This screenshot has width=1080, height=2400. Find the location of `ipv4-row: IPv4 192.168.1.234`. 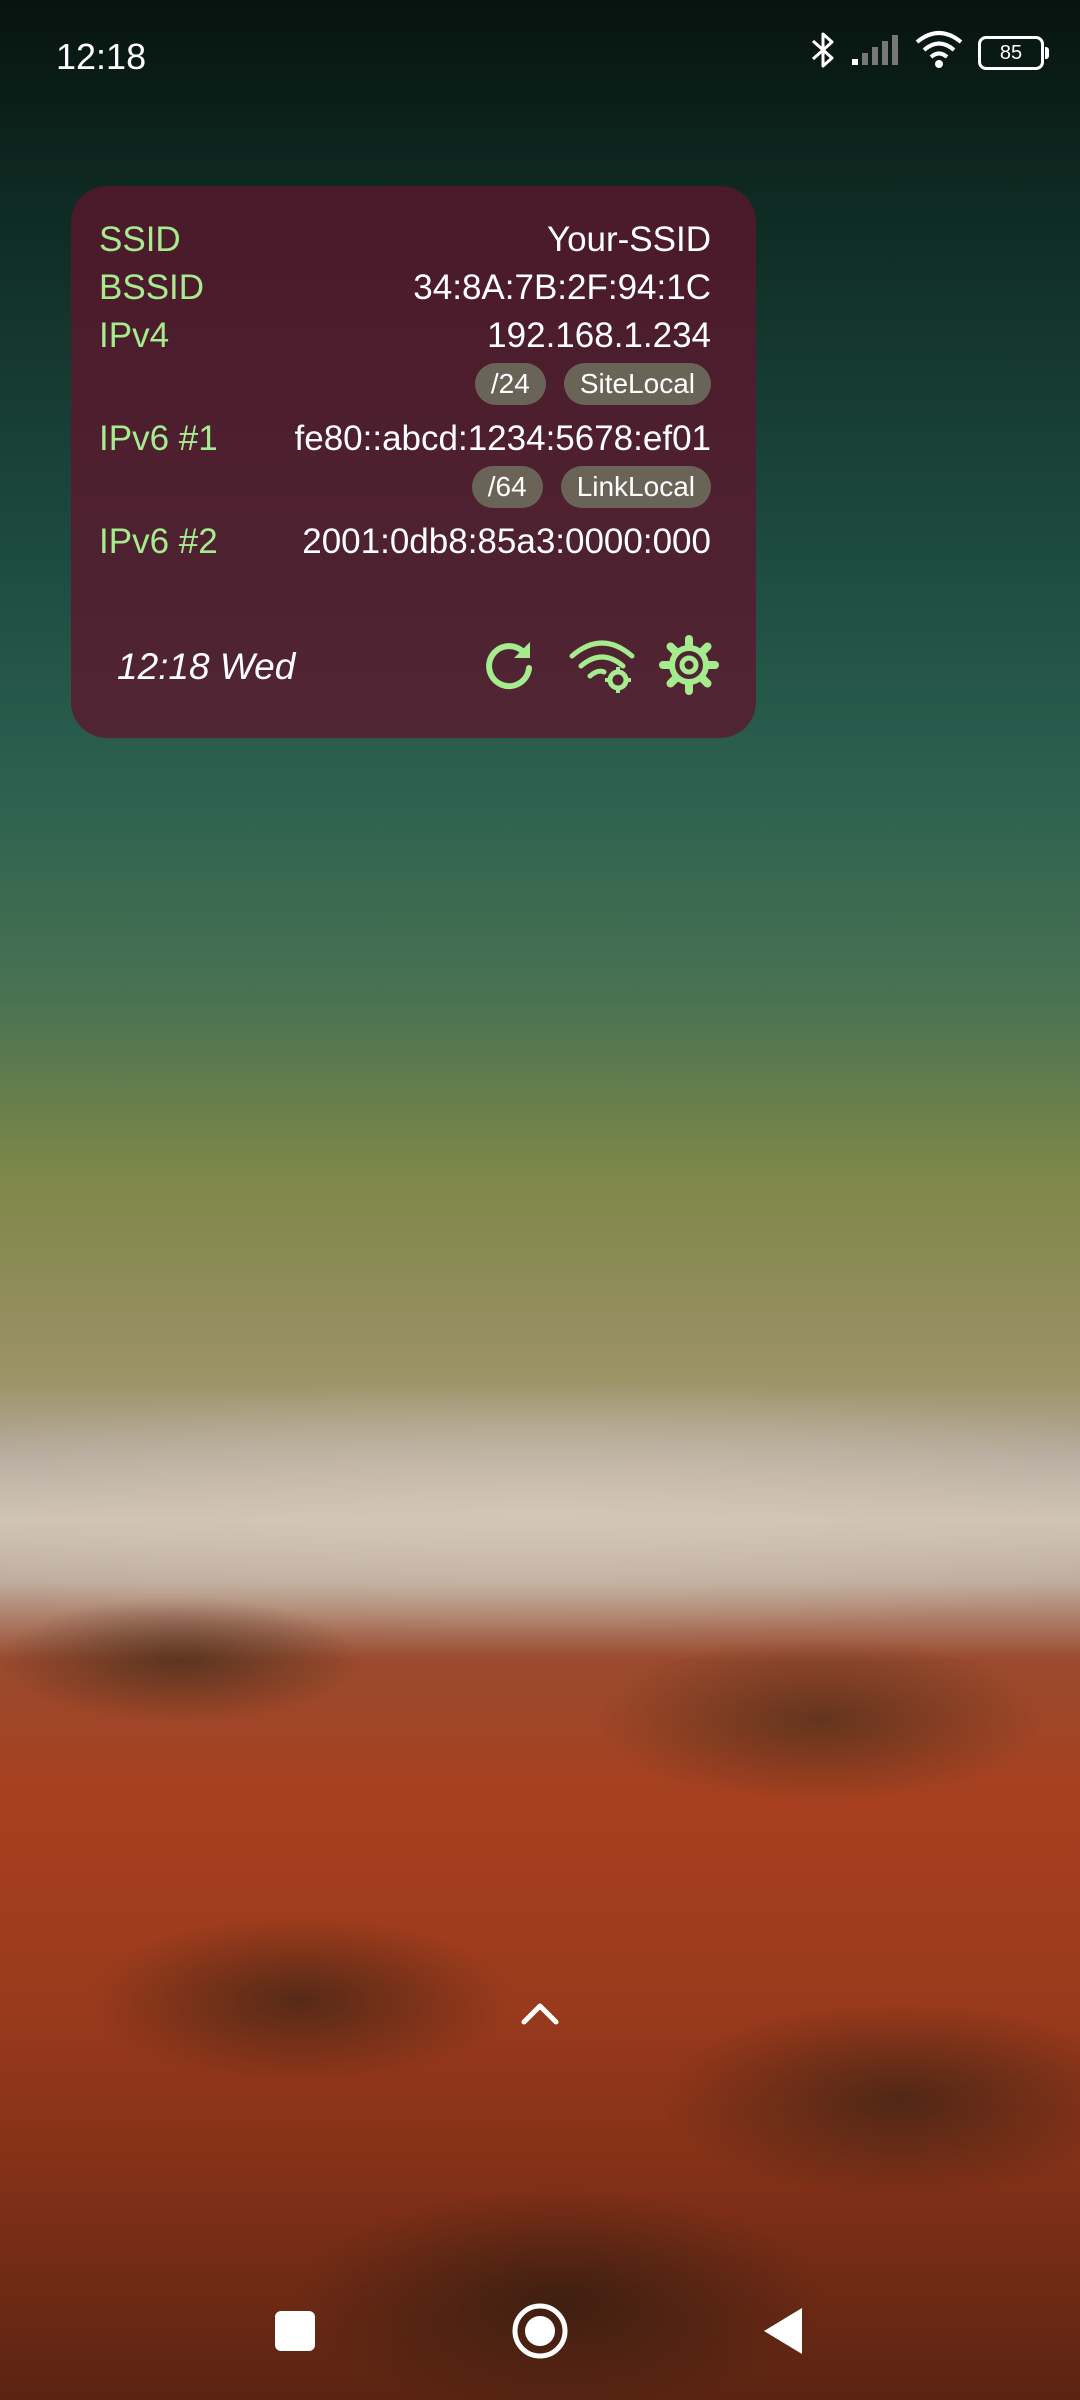

ipv4-row: IPv4 192.168.1.234 is located at coordinates (405, 336).